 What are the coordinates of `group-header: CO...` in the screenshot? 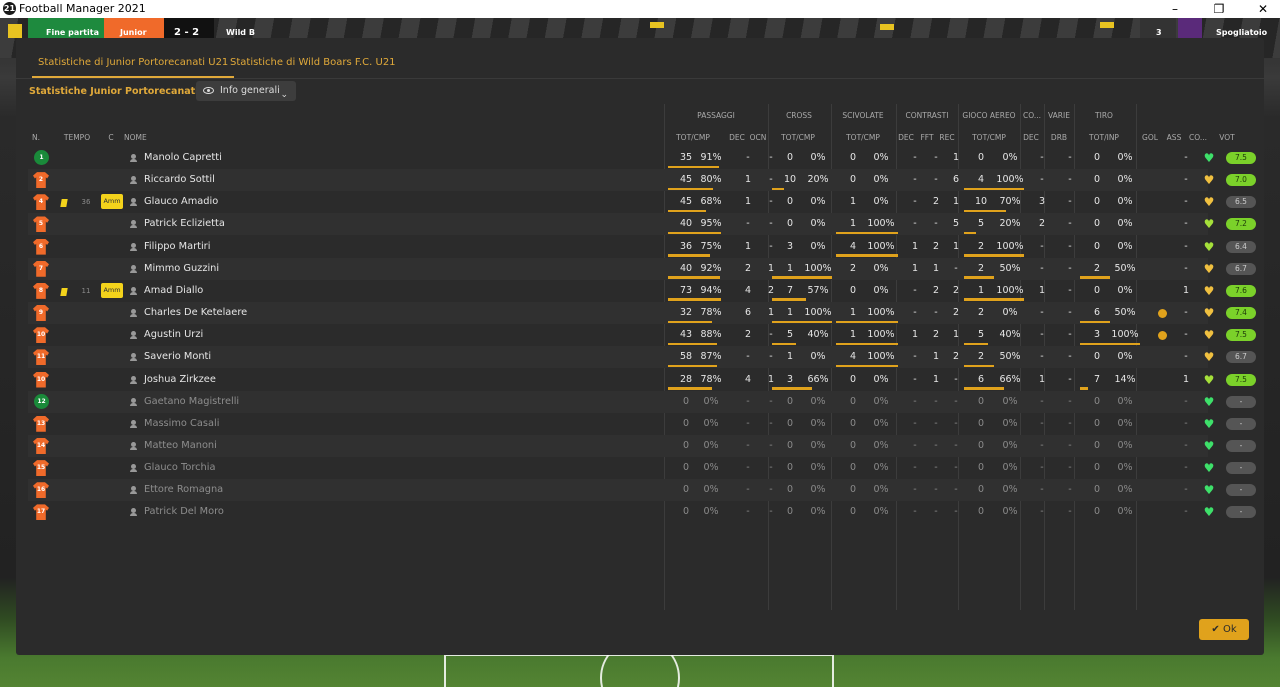 It's located at (1032, 115).